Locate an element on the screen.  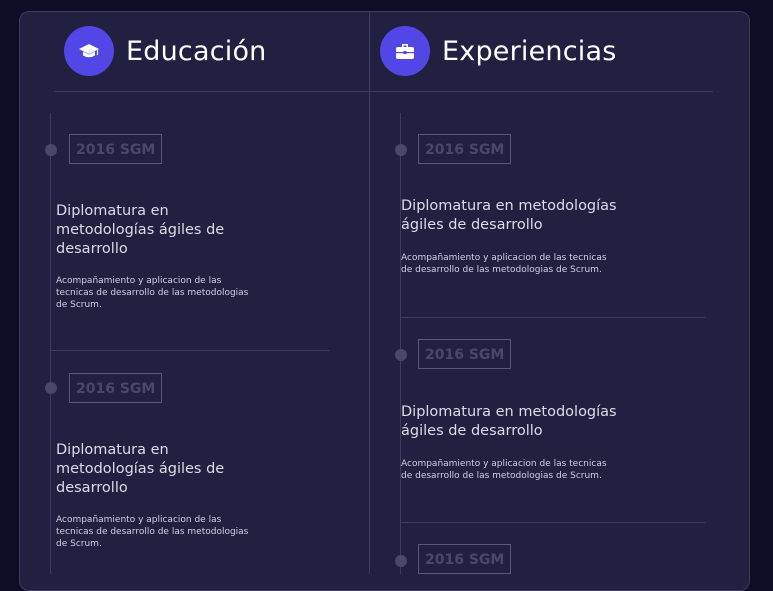
experience-title: Experiencias is located at coordinates (529, 51).